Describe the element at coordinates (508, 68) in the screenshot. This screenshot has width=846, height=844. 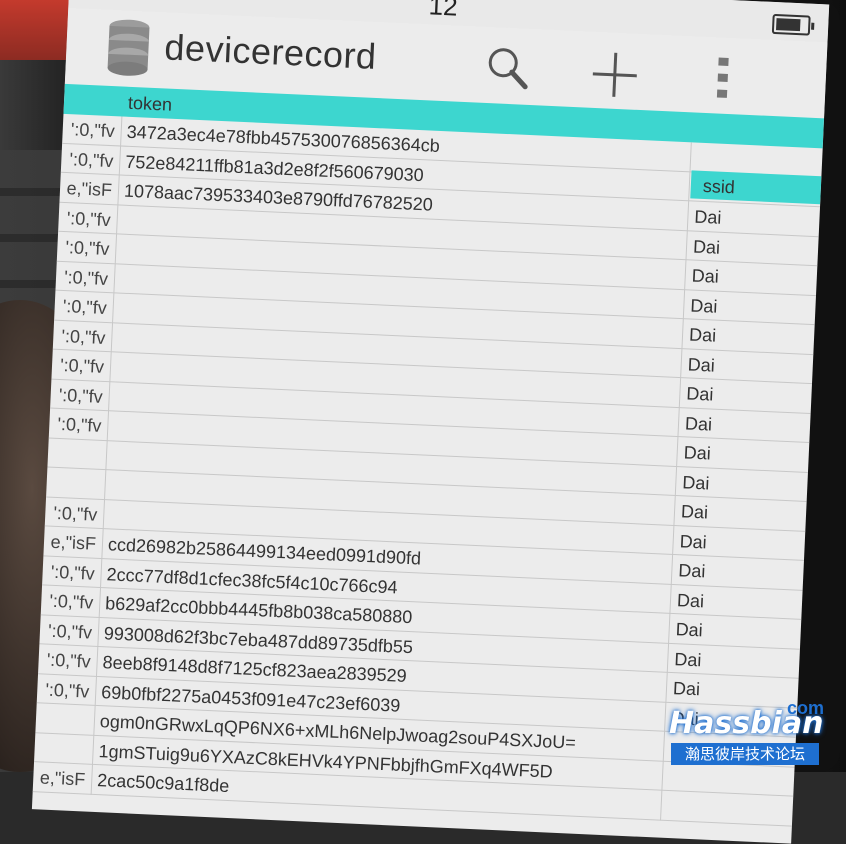
I see `search-icon` at that location.